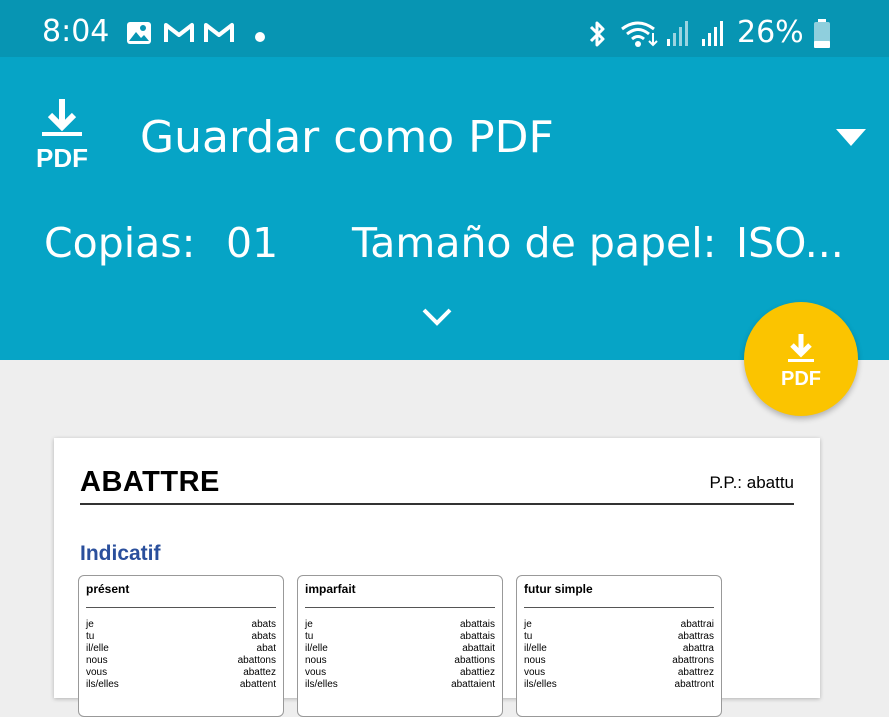  Describe the element at coordinates (693, 660) in the screenshot. I see `verb-form: abattrons` at that location.